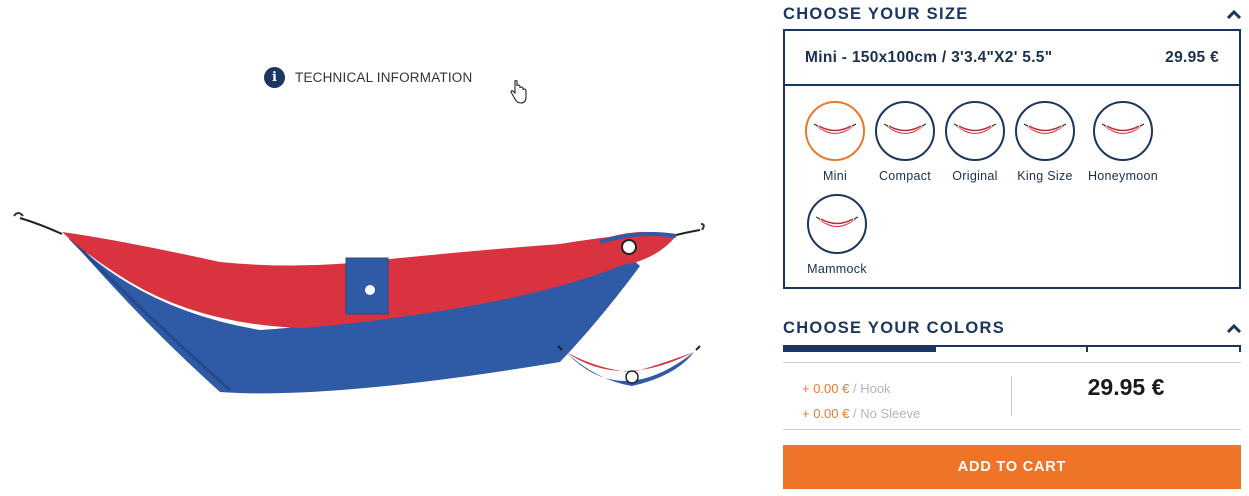 Image resolution: width=1249 pixels, height=496 pixels. Describe the element at coordinates (1126, 387) in the screenshot. I see `total-price: 29.95 €` at that location.